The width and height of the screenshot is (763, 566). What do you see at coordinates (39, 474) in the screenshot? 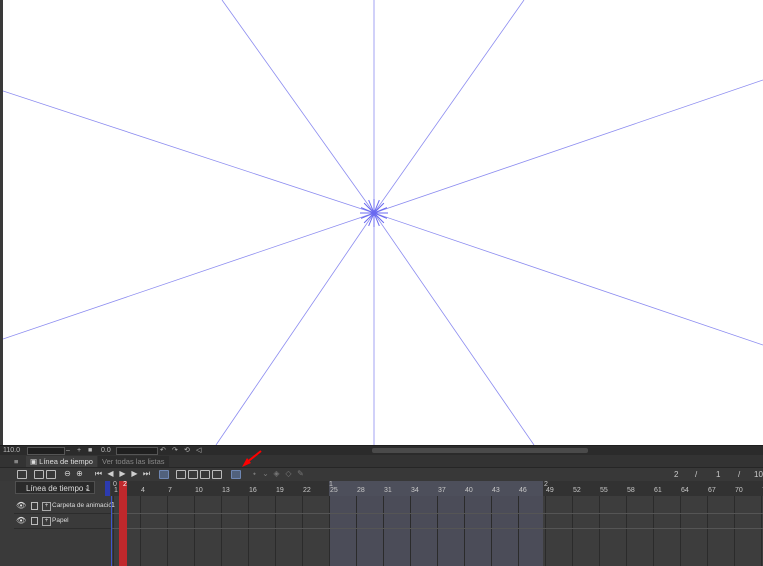
I see `timeline-settings-icon` at bounding box center [39, 474].